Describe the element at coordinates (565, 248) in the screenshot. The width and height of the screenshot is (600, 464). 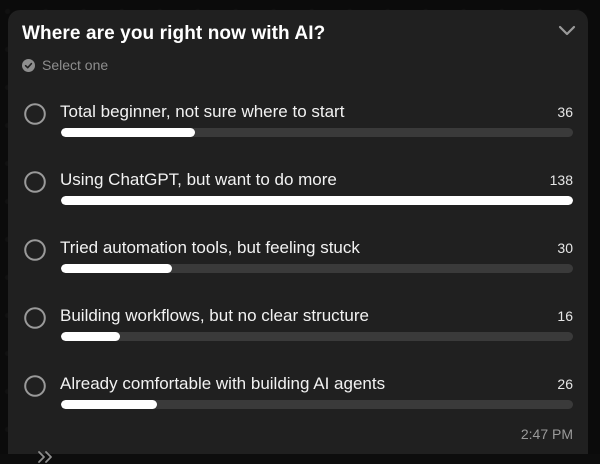
I see `option-vote-count: 30` at that location.